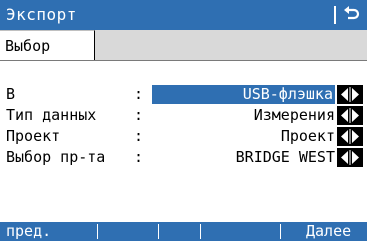  What do you see at coordinates (183, 15) in the screenshot?
I see `title-bar: Экспорт` at bounding box center [183, 15].